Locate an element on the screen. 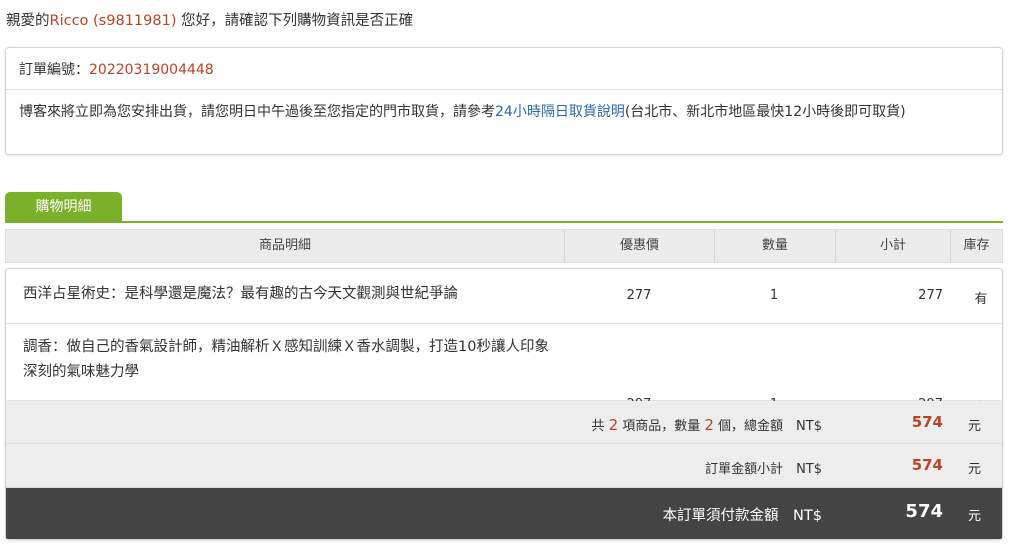  order-number-row: 訂單編號：20220319004448 is located at coordinates (504, 69).